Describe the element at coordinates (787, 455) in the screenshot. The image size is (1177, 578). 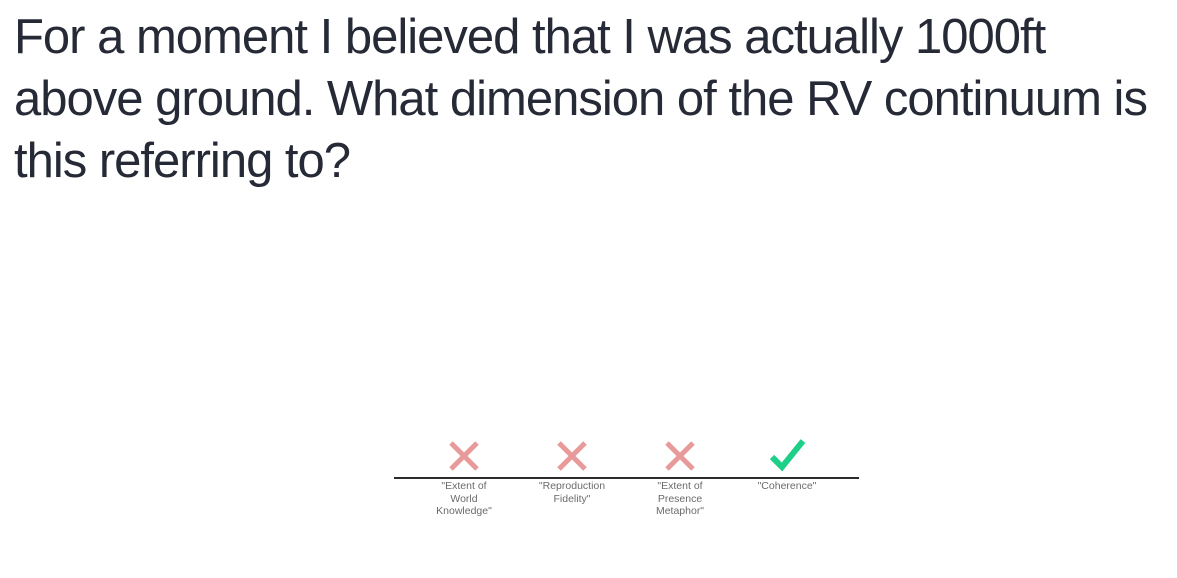
I see `check-icon` at that location.